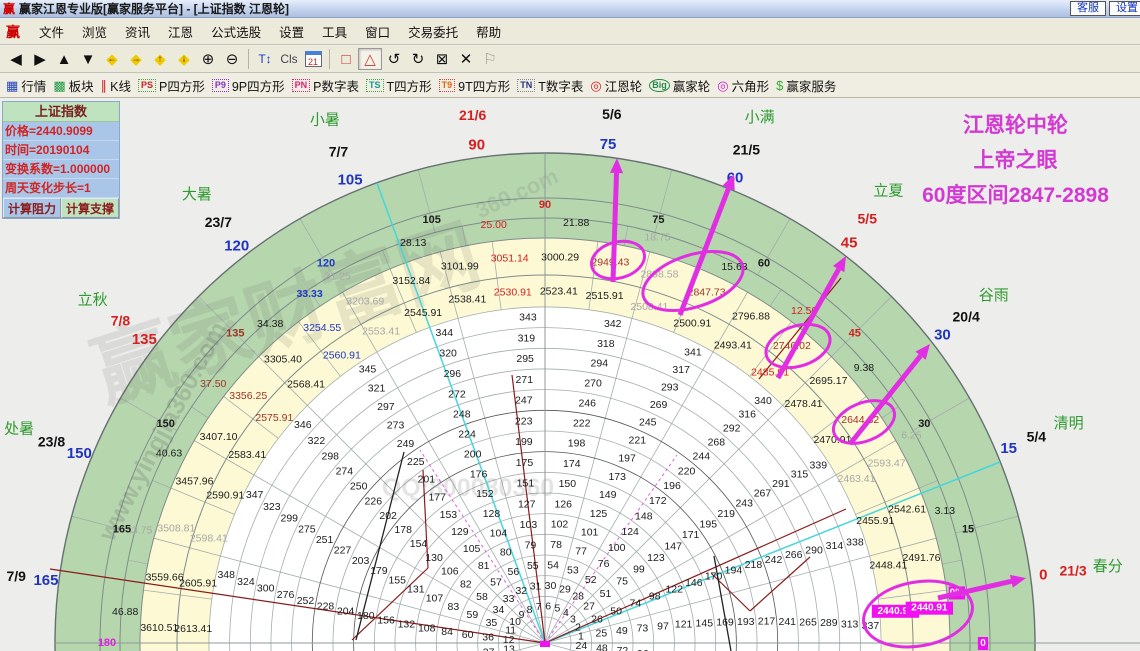  Describe the element at coordinates (339, 152) in the screenshot. I see `date-label: 7/7` at that location.